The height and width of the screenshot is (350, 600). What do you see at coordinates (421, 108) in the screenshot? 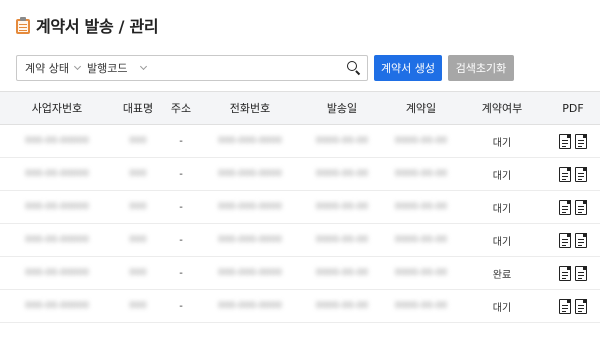
I see `column-header-date: 계약일` at bounding box center [421, 108].